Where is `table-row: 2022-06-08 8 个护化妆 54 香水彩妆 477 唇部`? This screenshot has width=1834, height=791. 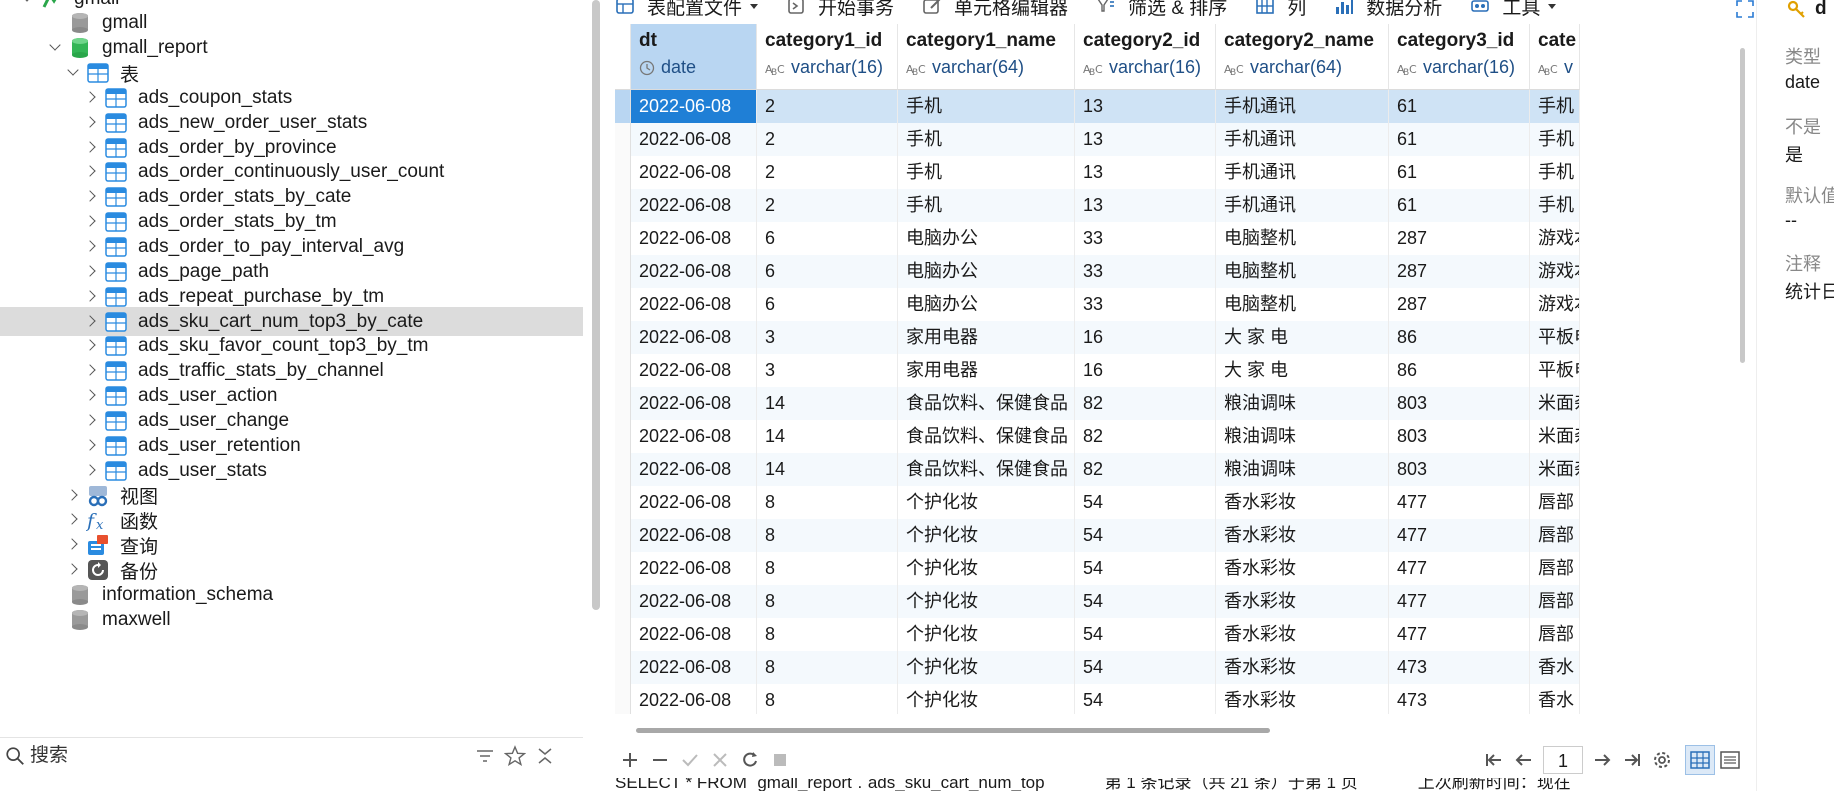
table-row: 2022-06-08 8 个护化妆 54 香水彩妆 477 唇部 is located at coordinates (1097, 568).